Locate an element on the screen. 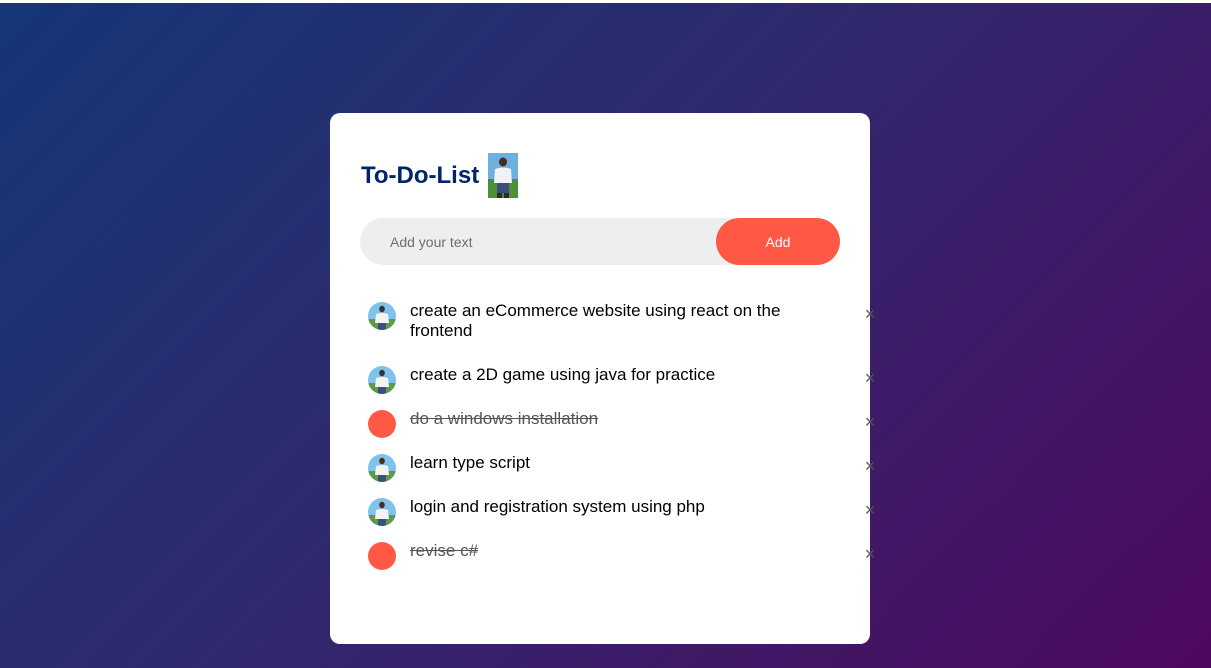  task-item: login and registration system using php × is located at coordinates (617, 510).